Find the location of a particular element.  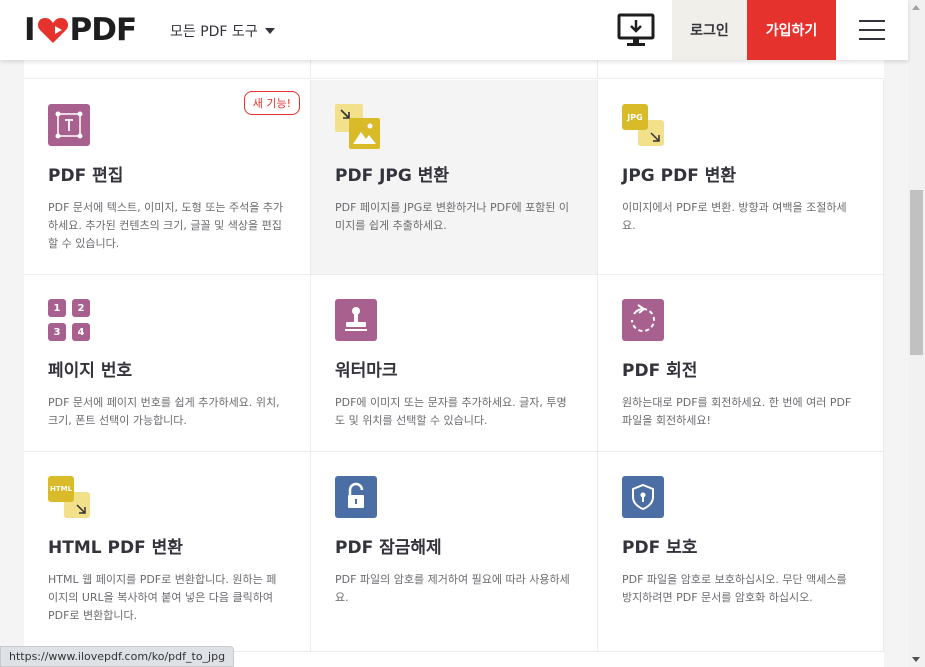

scroll-thumb is located at coordinates (916, 272).